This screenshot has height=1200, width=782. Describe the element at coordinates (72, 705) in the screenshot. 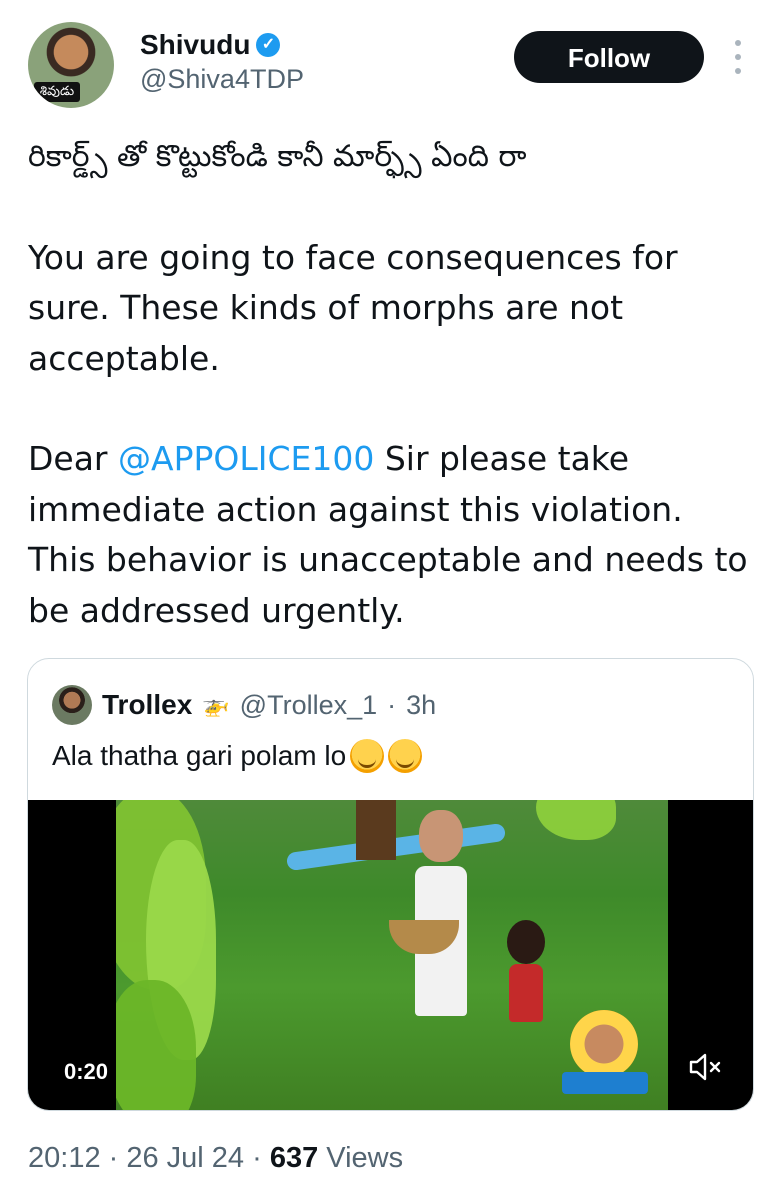

I see `quote-avatar` at that location.